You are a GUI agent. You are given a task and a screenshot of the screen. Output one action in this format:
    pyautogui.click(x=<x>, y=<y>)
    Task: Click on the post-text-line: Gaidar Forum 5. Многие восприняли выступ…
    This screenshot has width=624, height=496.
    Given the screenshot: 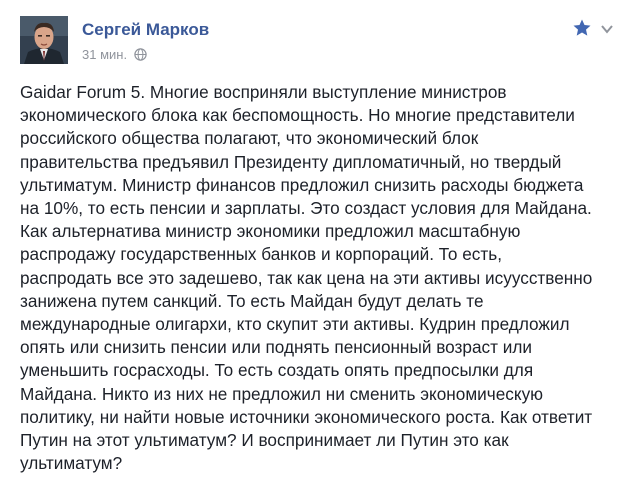 What is the action you would take?
    pyautogui.click(x=263, y=92)
    